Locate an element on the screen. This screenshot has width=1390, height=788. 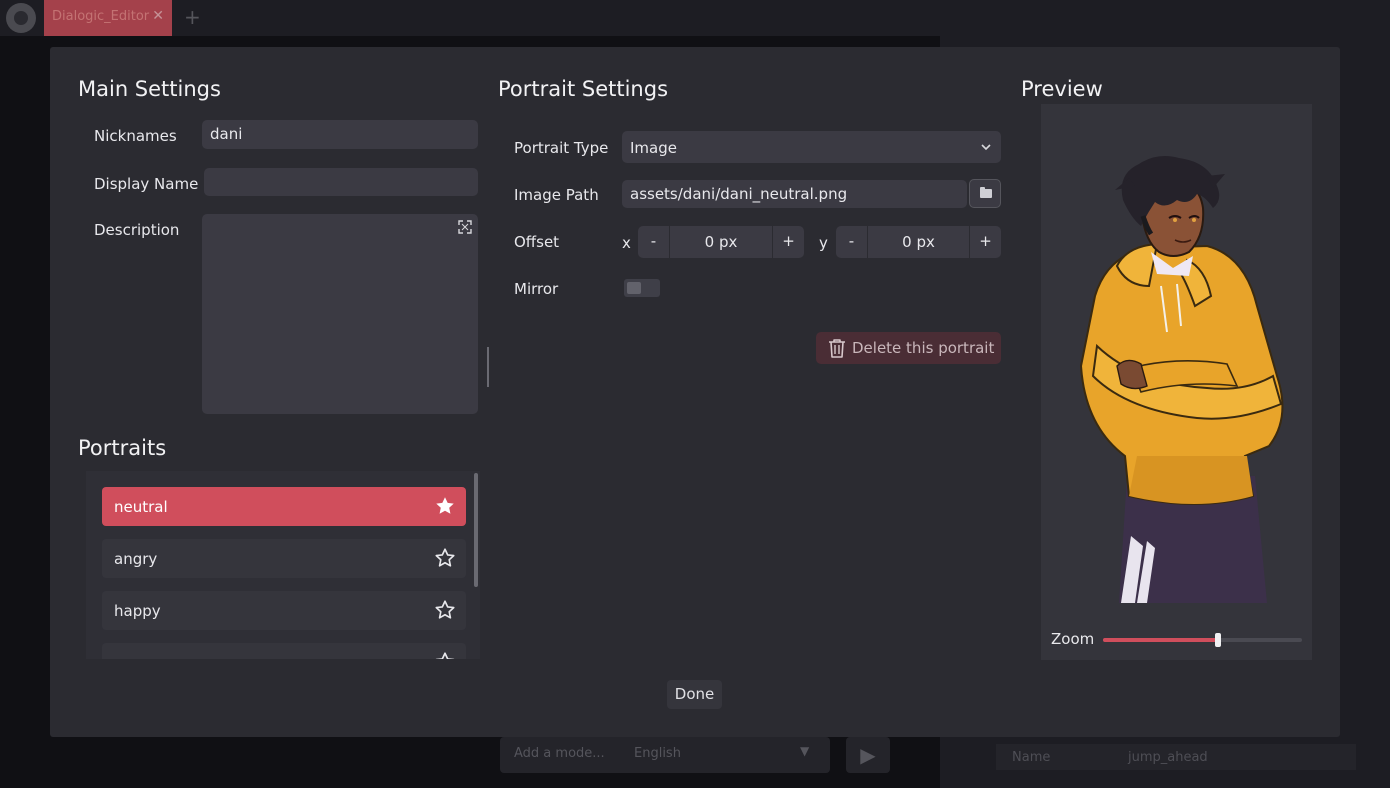
star-filled-icon is located at coordinates (445, 506).